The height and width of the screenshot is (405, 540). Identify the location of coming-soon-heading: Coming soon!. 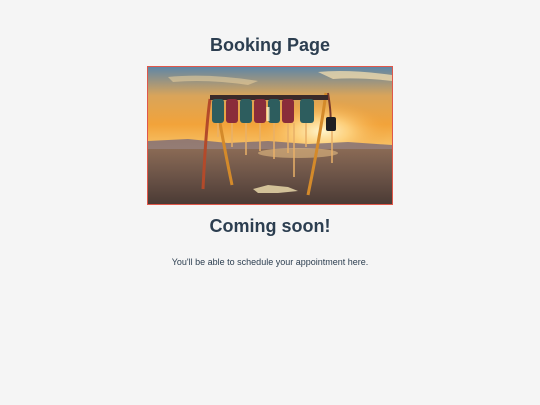
(270, 226).